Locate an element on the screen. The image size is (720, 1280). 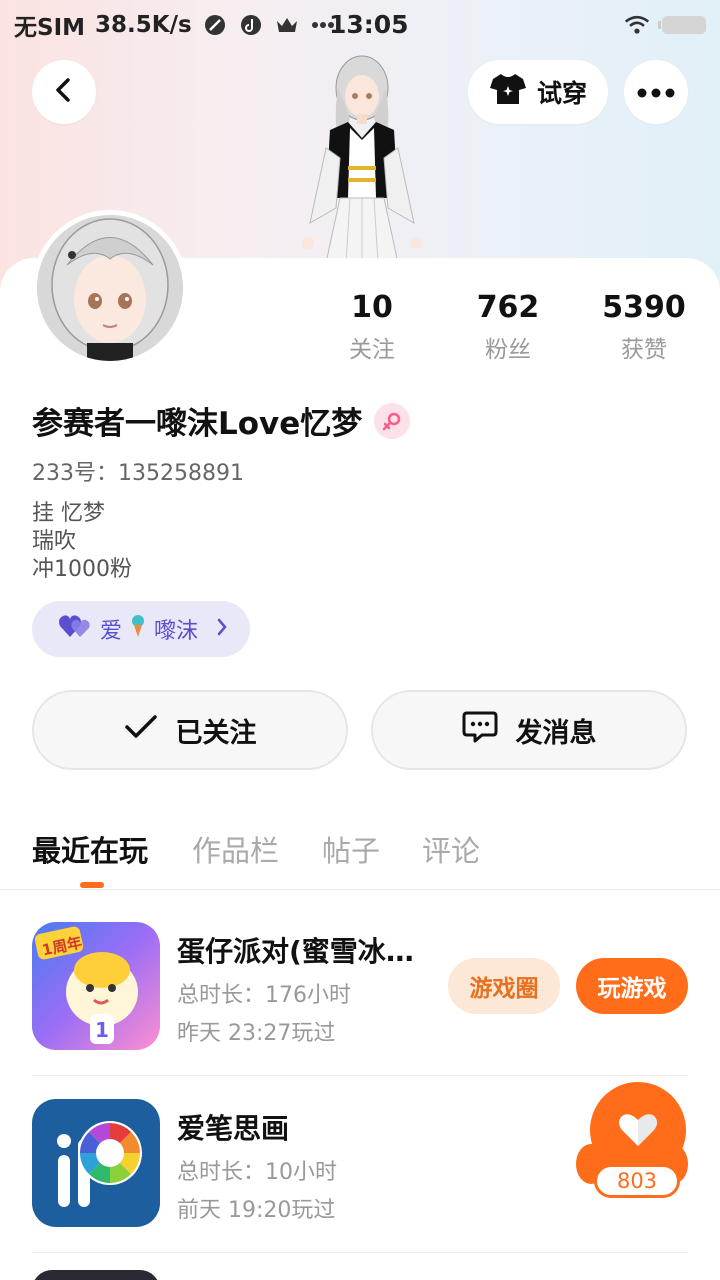
checkmark-icon is located at coordinates (141, 730).